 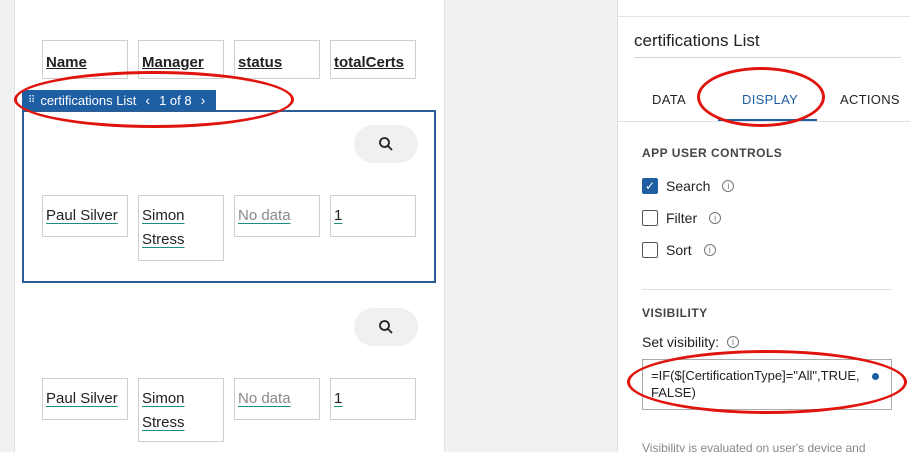 I want to click on tab-display: DISPLAY, so click(x=770, y=99).